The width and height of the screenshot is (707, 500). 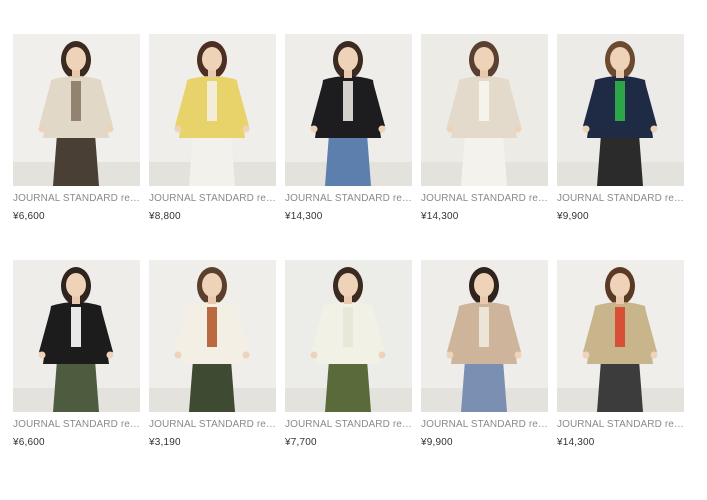 I want to click on product-price: ¥8,800, so click(x=165, y=216).